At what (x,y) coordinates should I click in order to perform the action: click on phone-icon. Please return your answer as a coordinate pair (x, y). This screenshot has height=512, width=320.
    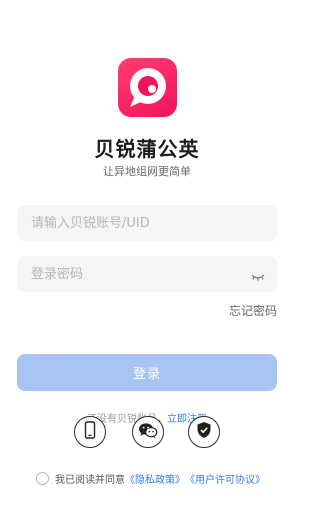
    Looking at the image, I should click on (90, 432).